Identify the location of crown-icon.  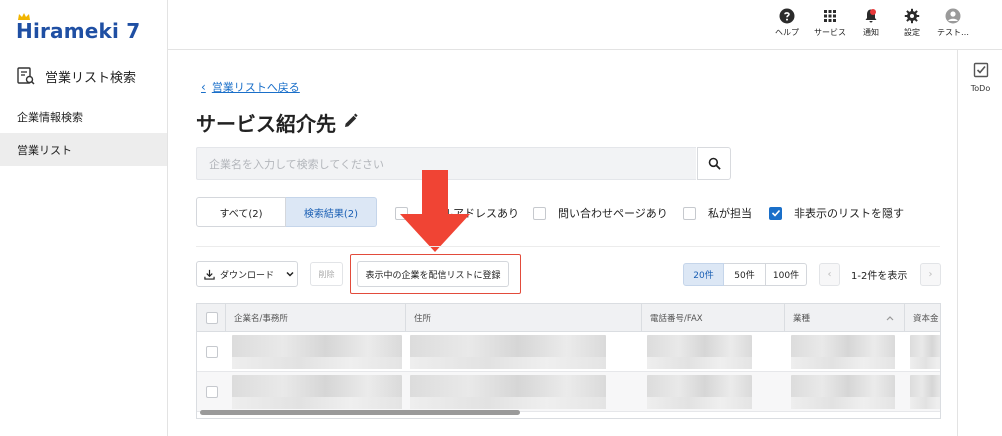
(24, 16).